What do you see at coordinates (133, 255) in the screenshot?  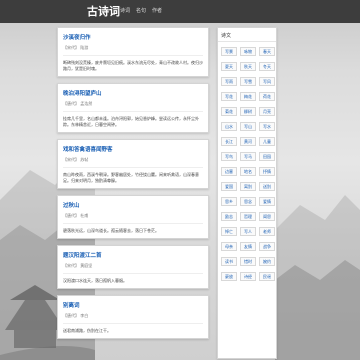 I see `poem-title-link: 题汉阳渡江二首` at bounding box center [133, 255].